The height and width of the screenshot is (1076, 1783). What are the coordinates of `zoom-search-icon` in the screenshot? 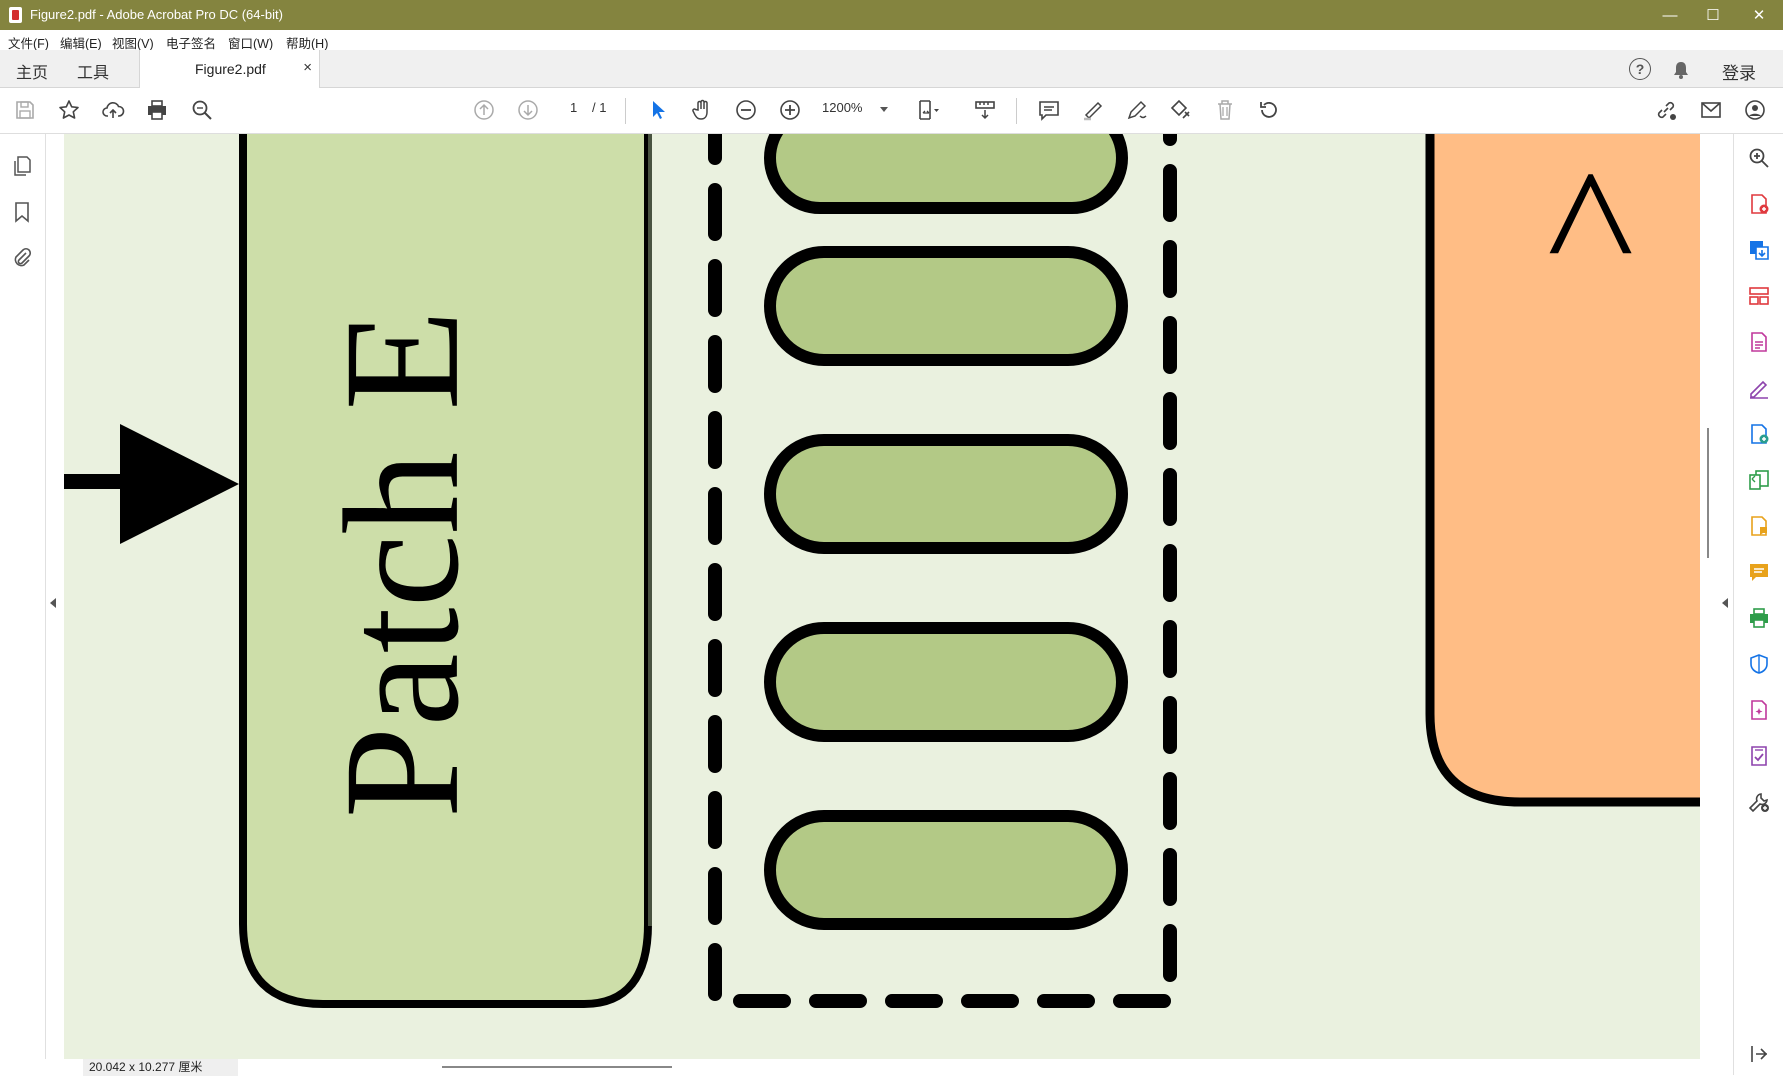 It's located at (1759, 158).